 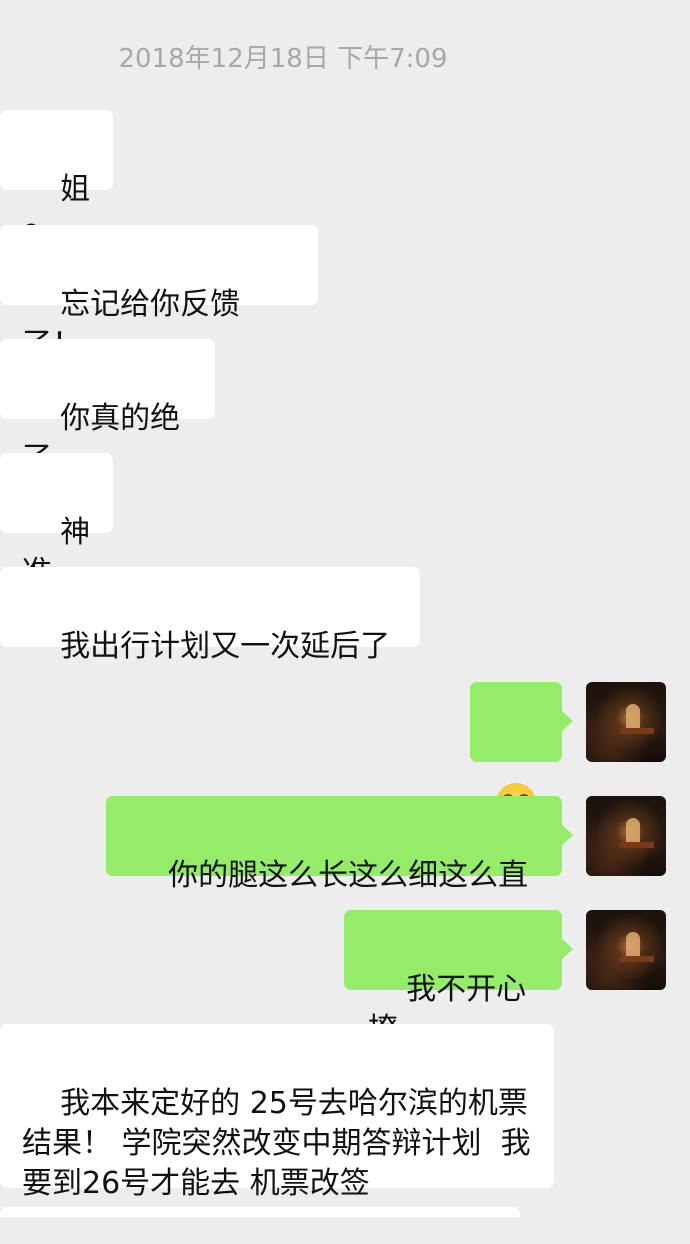 What do you see at coordinates (56, 521) in the screenshot?
I see `message-bubble-incoming: 神准` at bounding box center [56, 521].